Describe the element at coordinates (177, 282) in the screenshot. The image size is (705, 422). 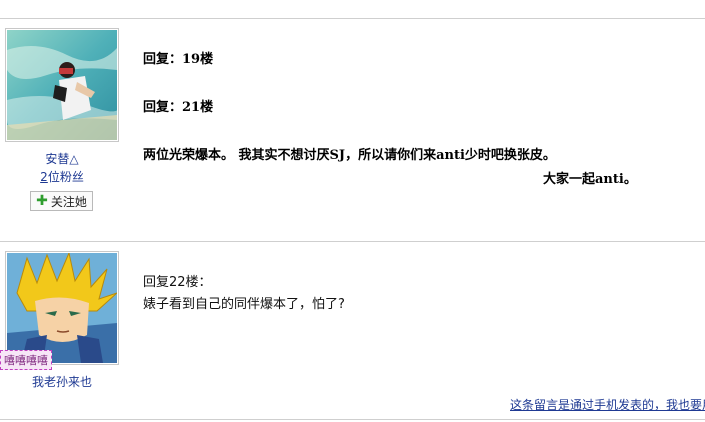
I see `reply-line: 回复22楼：` at that location.